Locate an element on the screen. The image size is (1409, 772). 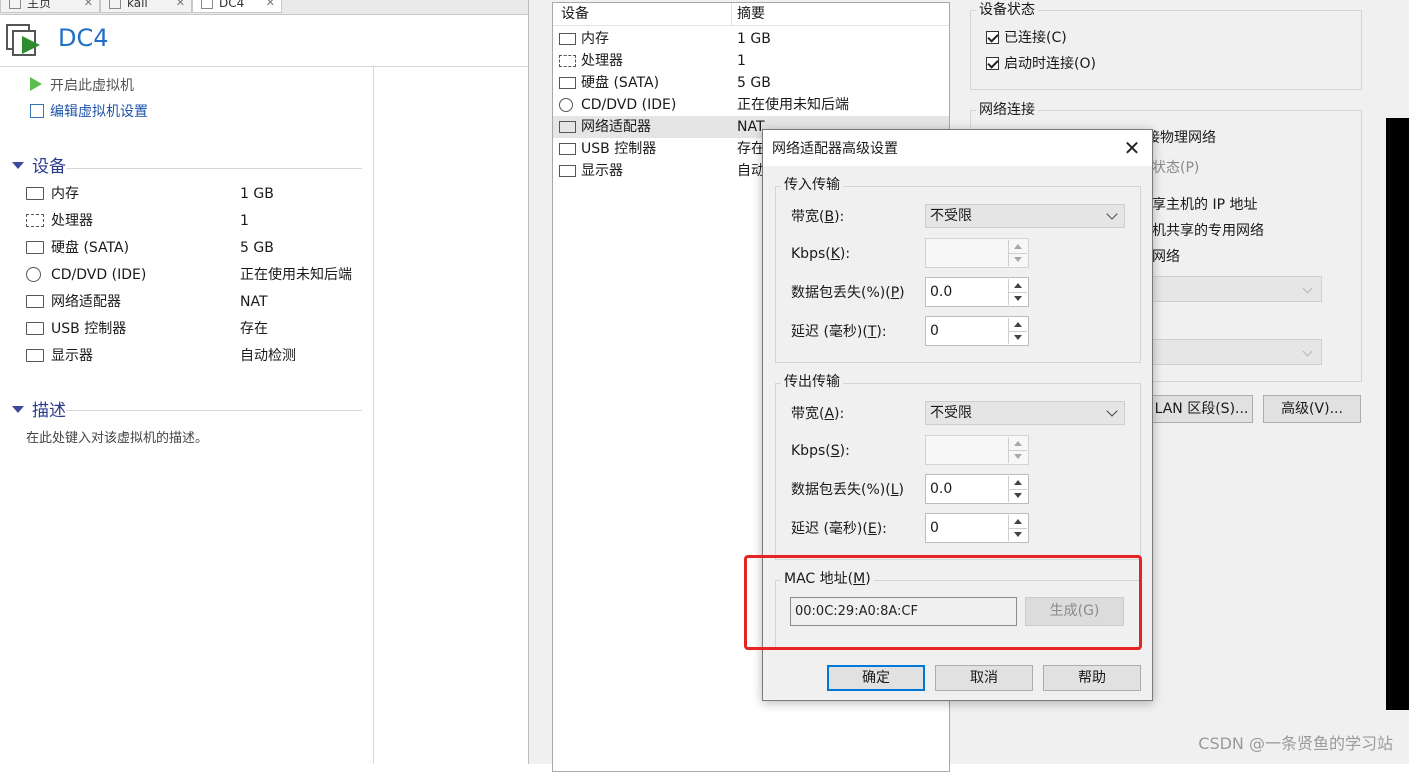
edit-settings-icon is located at coordinates (37, 111).